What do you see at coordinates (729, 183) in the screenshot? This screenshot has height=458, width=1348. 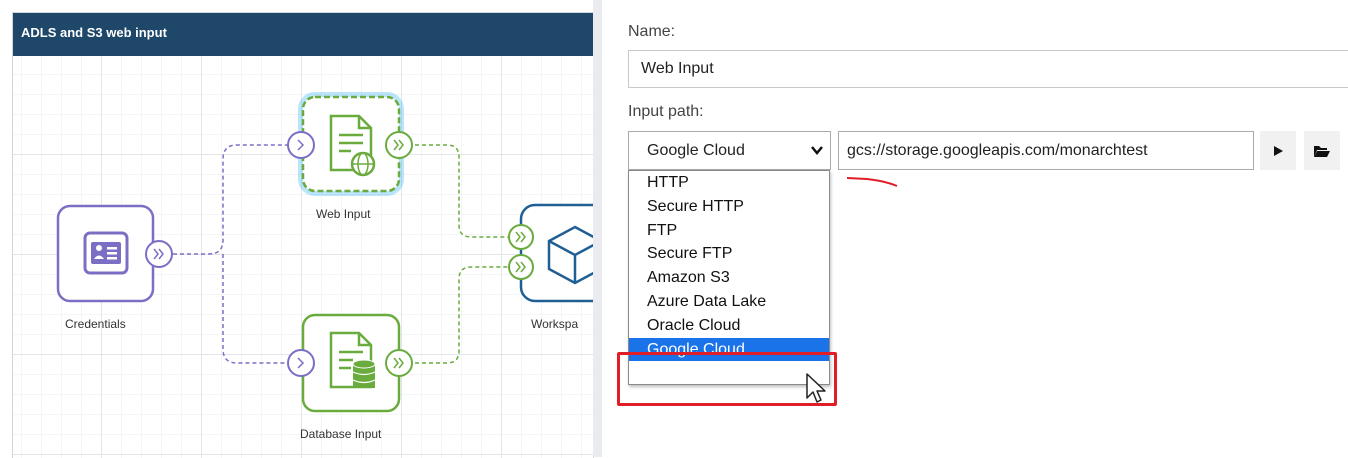 I see `option-http: HTTP` at bounding box center [729, 183].